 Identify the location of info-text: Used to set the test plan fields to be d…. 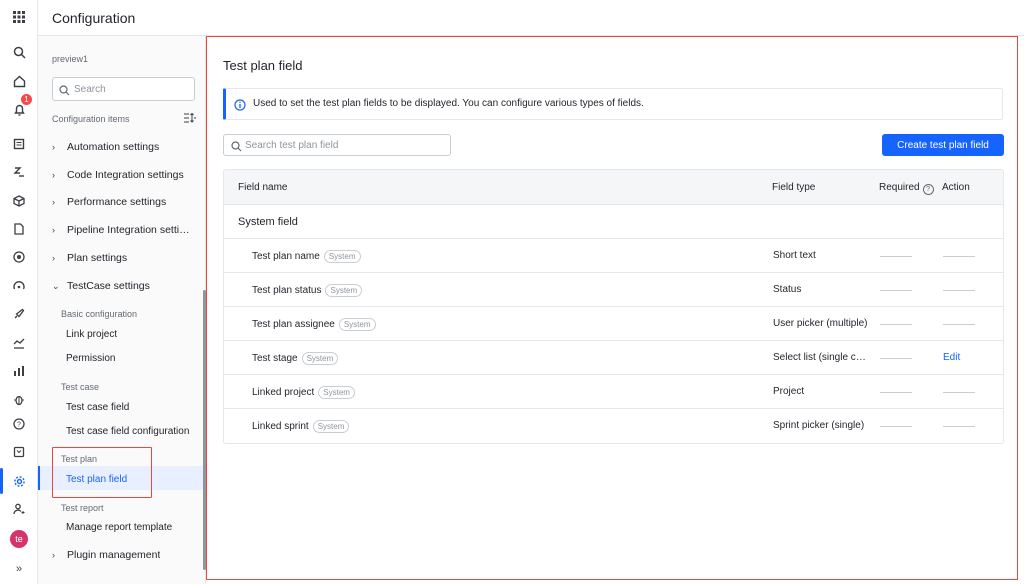
(448, 103).